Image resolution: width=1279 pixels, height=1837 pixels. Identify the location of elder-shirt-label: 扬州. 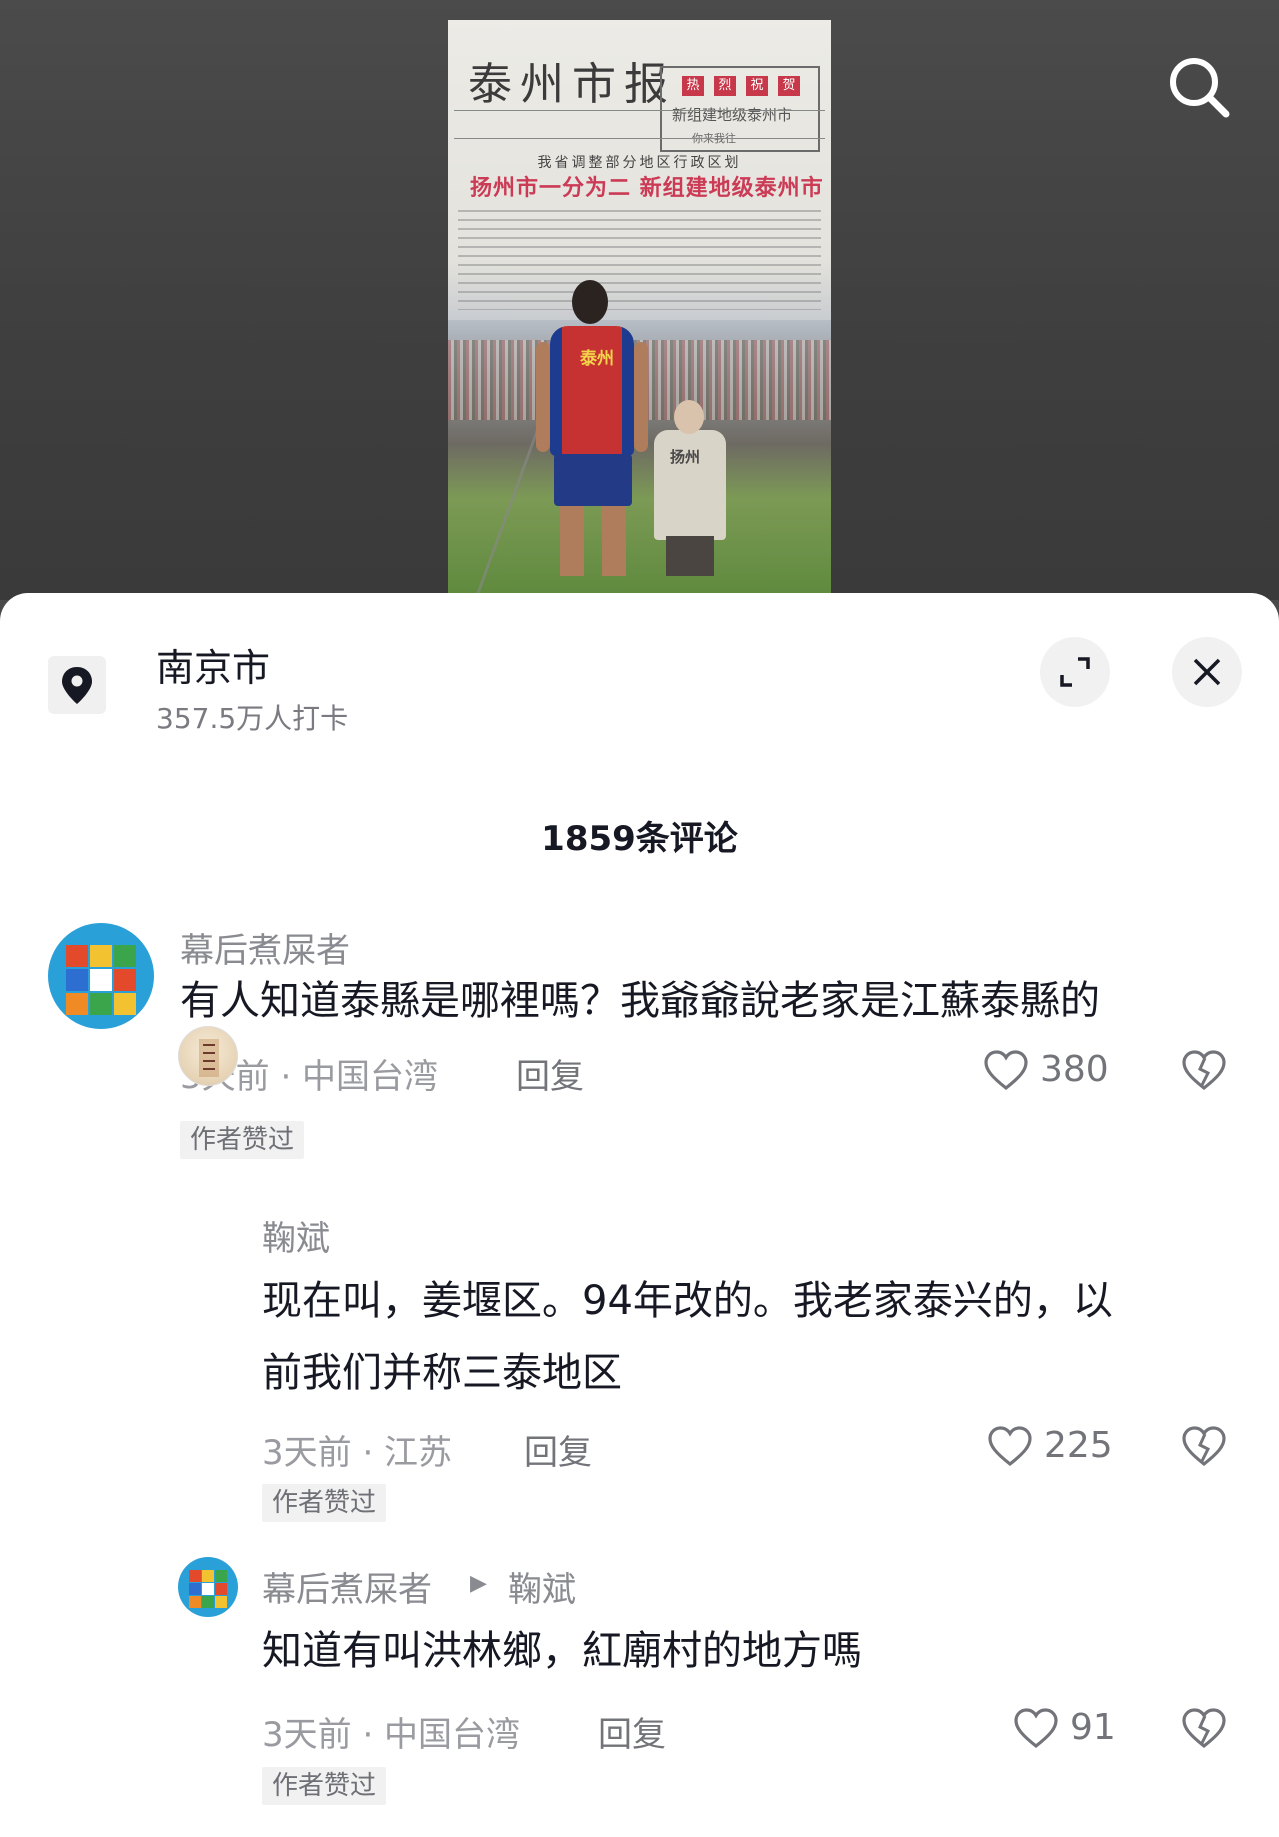
(685, 457).